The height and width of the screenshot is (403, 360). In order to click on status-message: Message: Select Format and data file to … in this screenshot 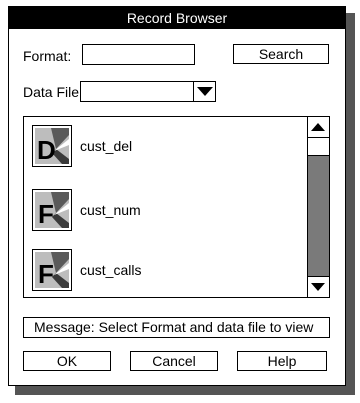, I will do `click(176, 327)`.